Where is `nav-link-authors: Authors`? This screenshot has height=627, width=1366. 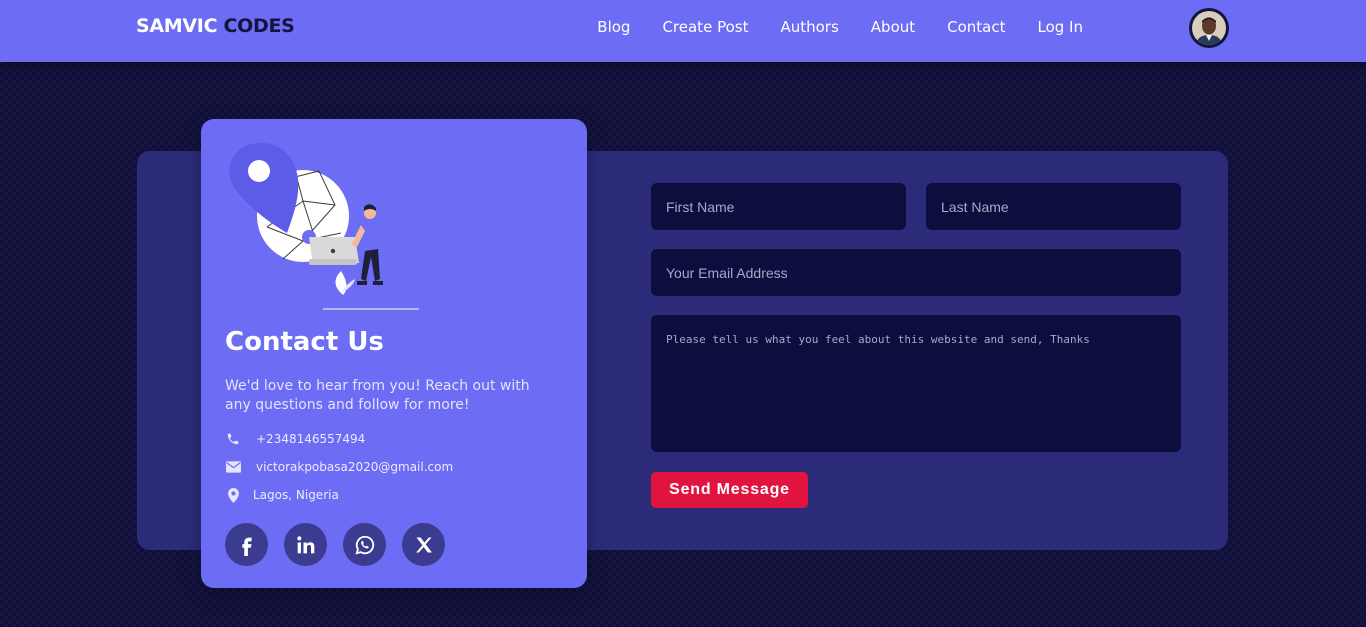
nav-link-authors: Authors is located at coordinates (809, 27).